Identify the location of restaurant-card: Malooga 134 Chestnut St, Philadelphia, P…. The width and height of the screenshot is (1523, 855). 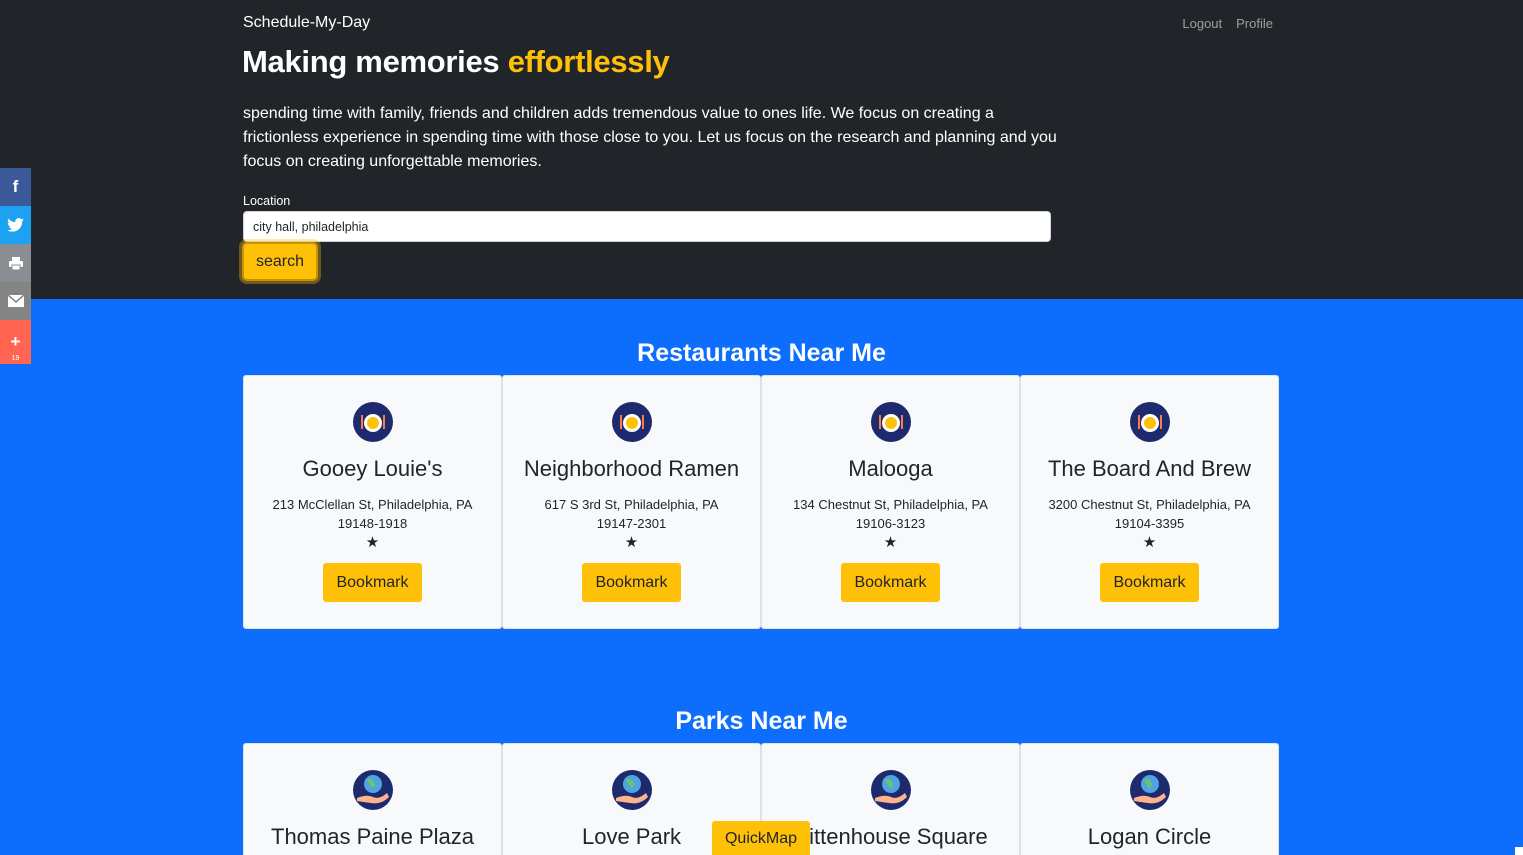
(890, 502).